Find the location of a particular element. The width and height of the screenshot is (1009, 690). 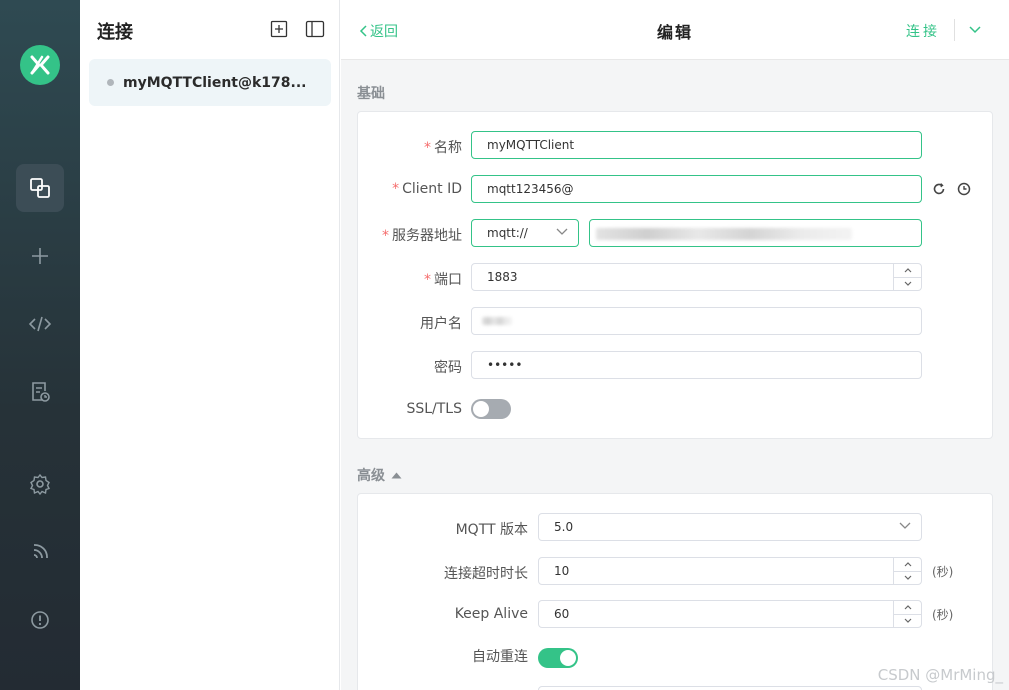

refresh-icon is located at coordinates (939, 189).